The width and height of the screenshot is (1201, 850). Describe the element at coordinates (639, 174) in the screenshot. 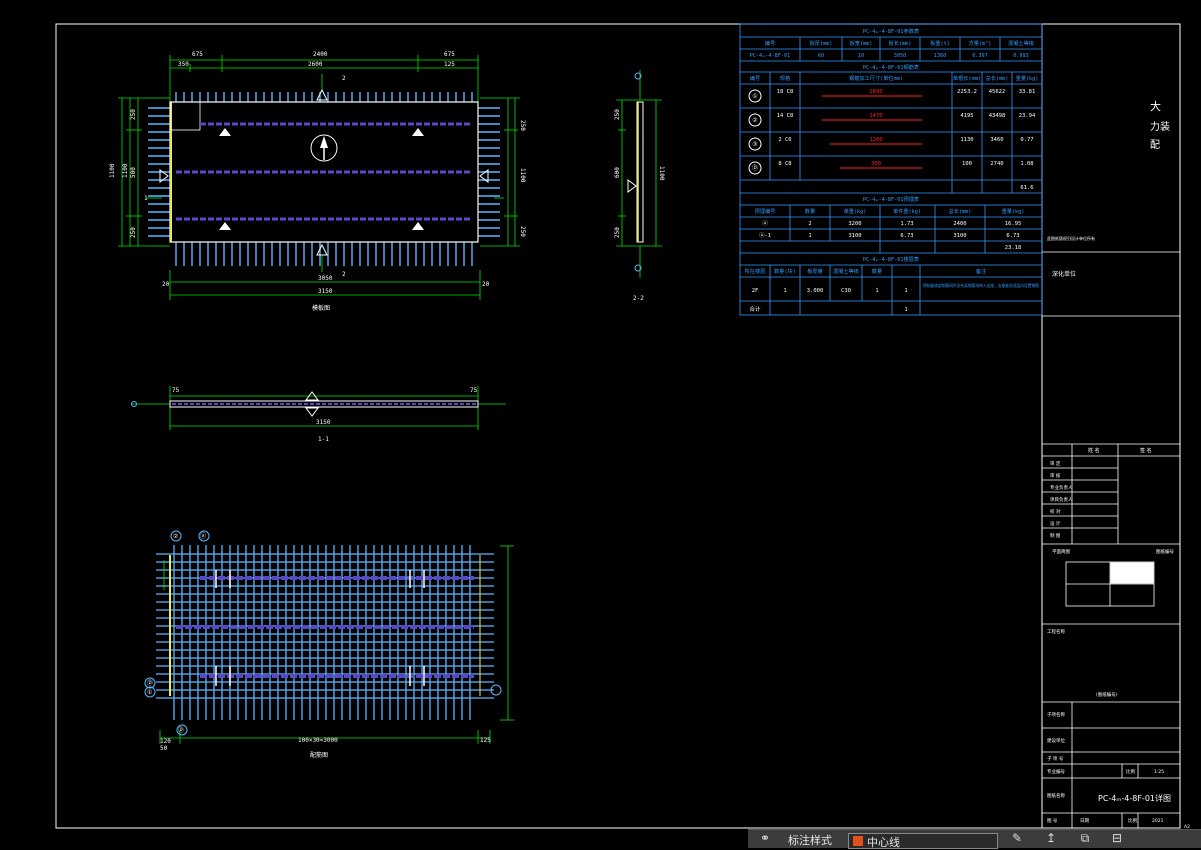

I see `section-2-2-view` at that location.